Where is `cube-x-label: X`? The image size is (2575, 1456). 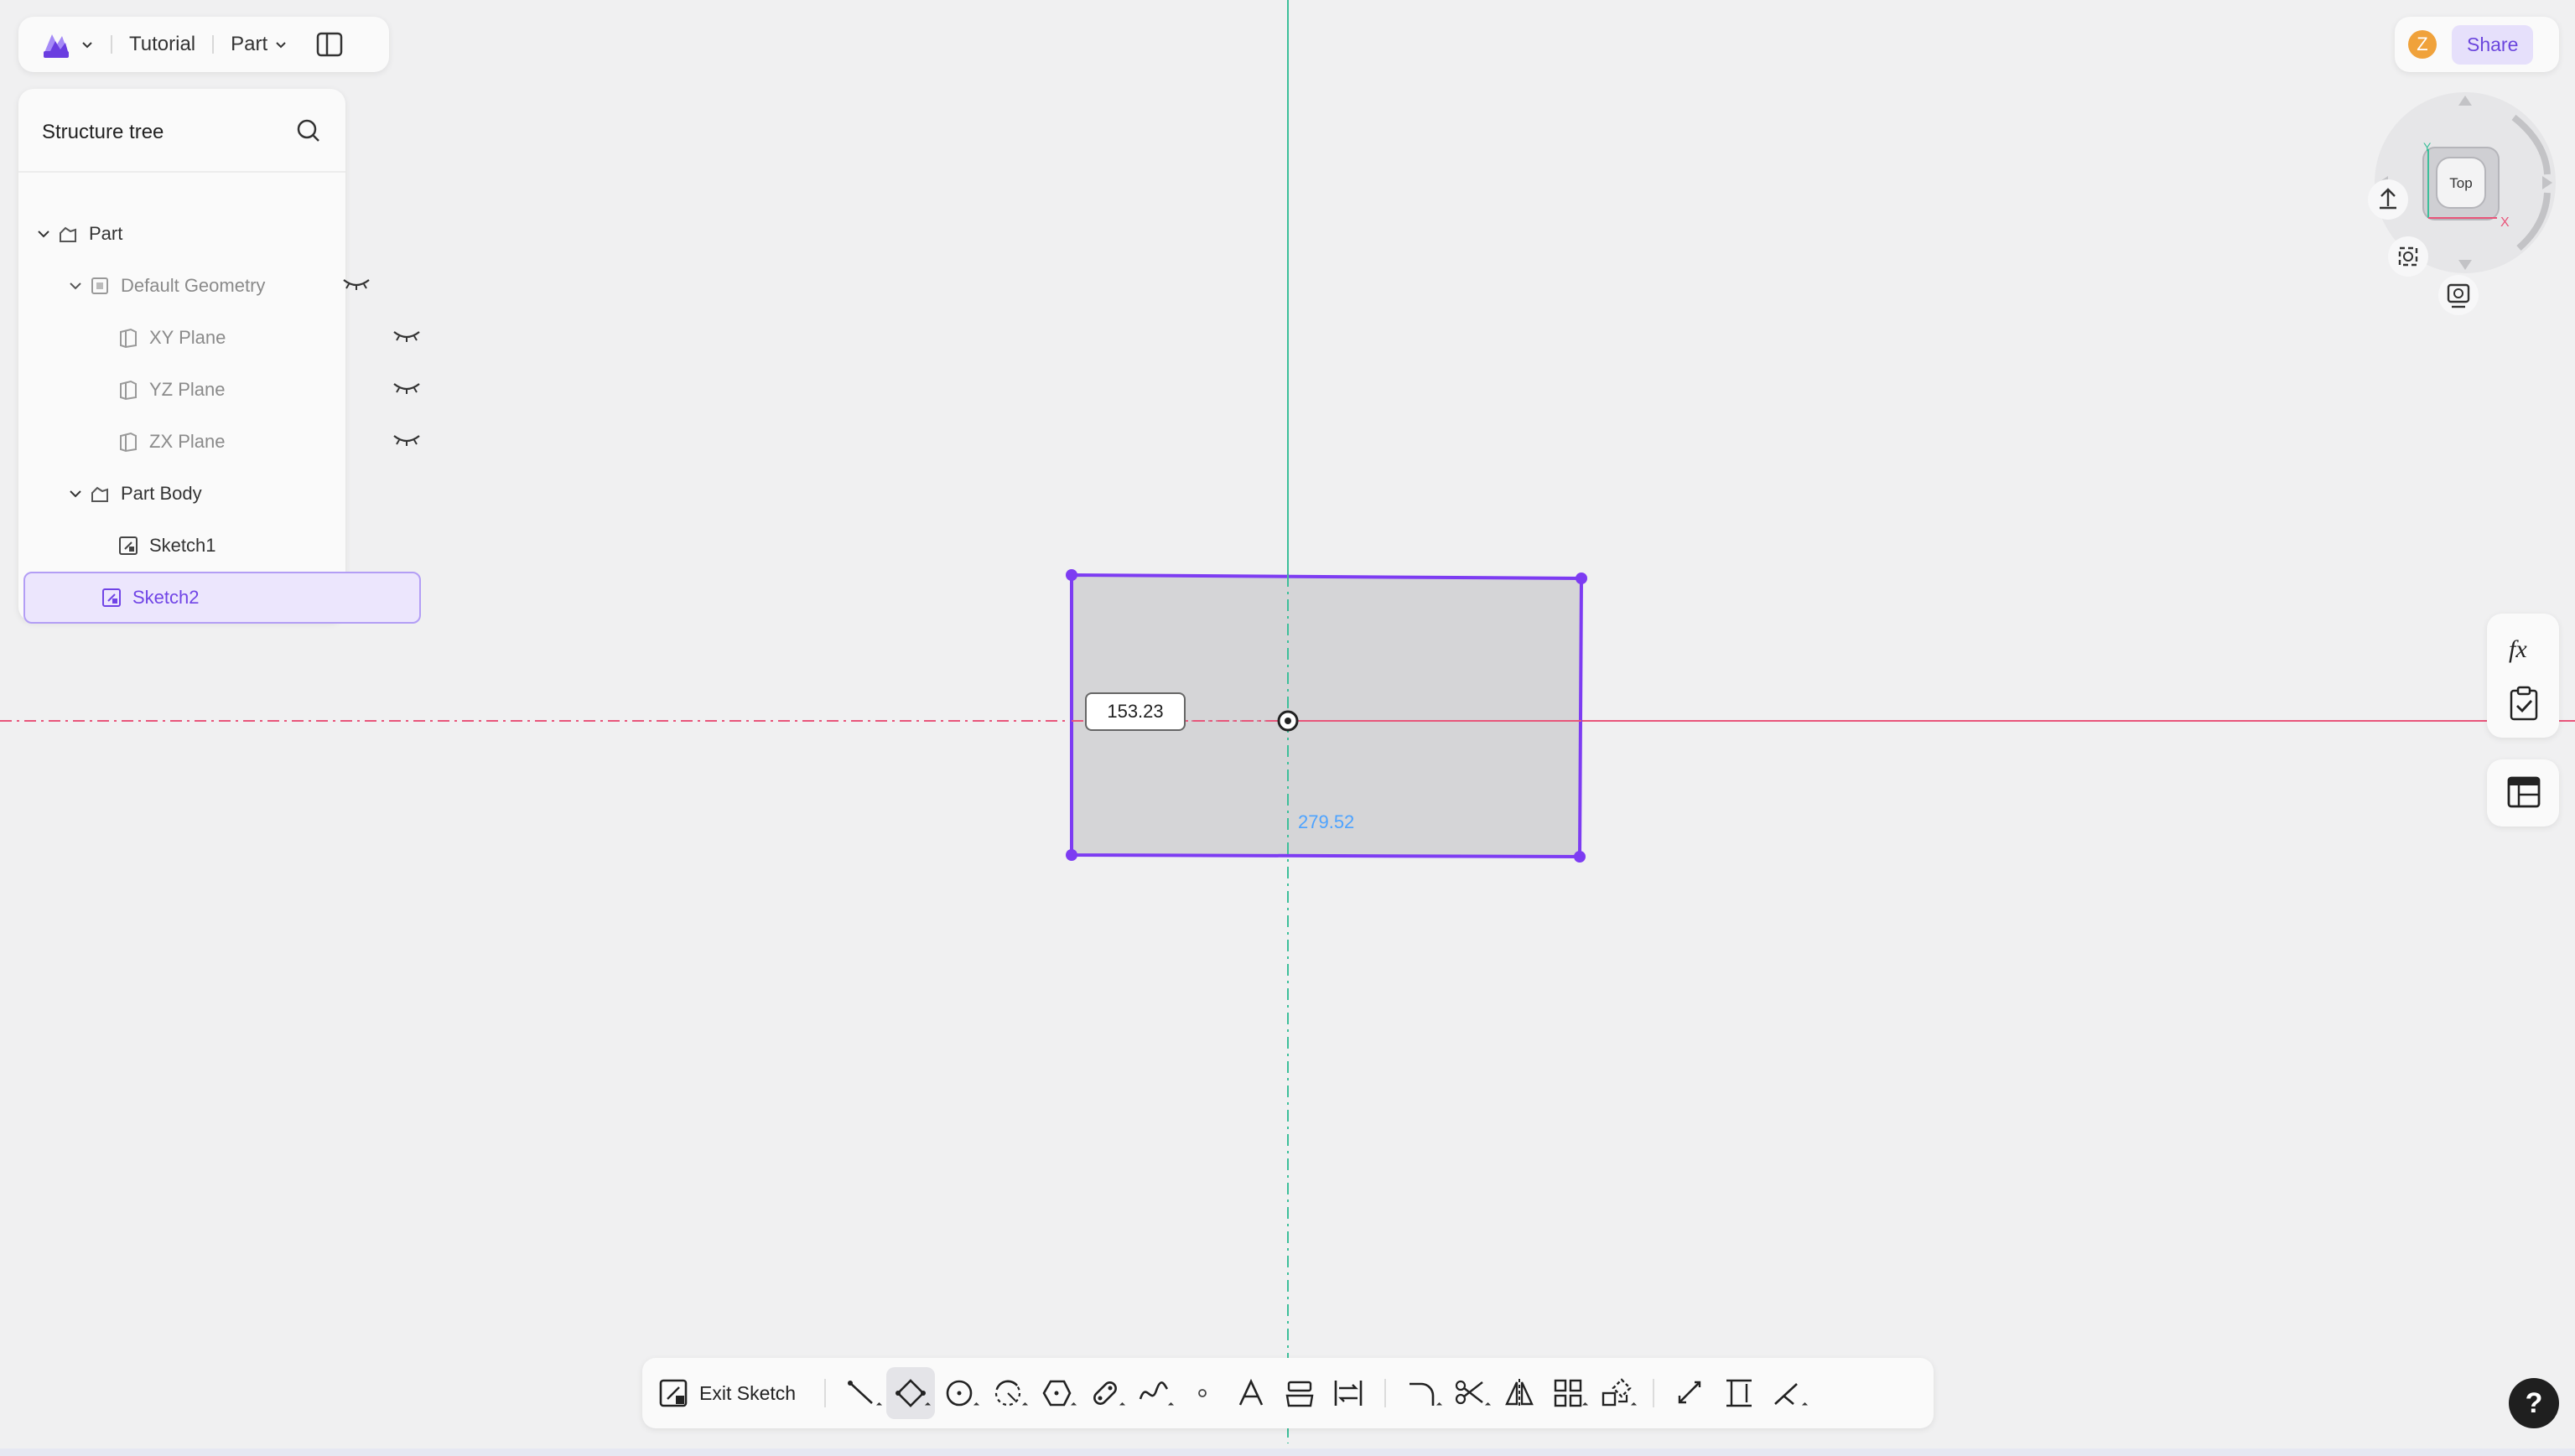
cube-x-label: X is located at coordinates (2505, 222).